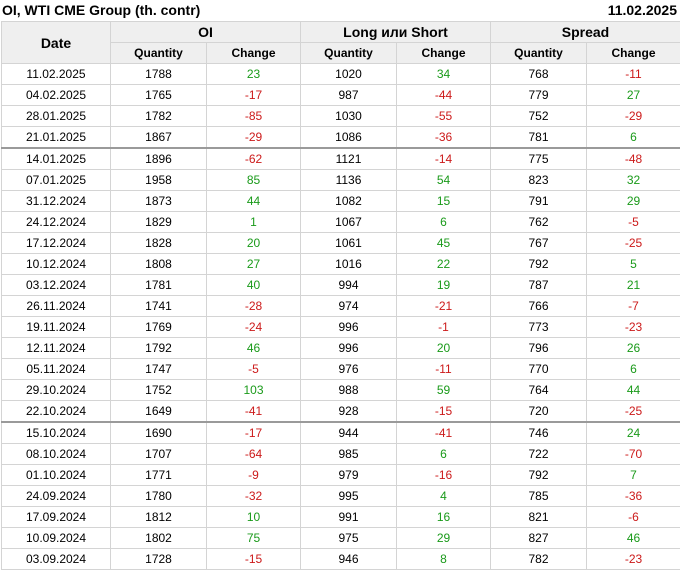  I want to click on long-short-change-cell: -36, so click(444, 138).